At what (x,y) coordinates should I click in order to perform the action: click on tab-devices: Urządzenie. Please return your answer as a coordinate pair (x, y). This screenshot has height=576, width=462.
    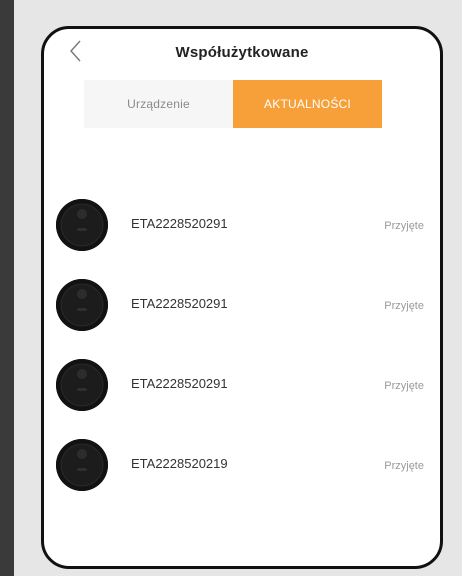
    Looking at the image, I should click on (158, 104).